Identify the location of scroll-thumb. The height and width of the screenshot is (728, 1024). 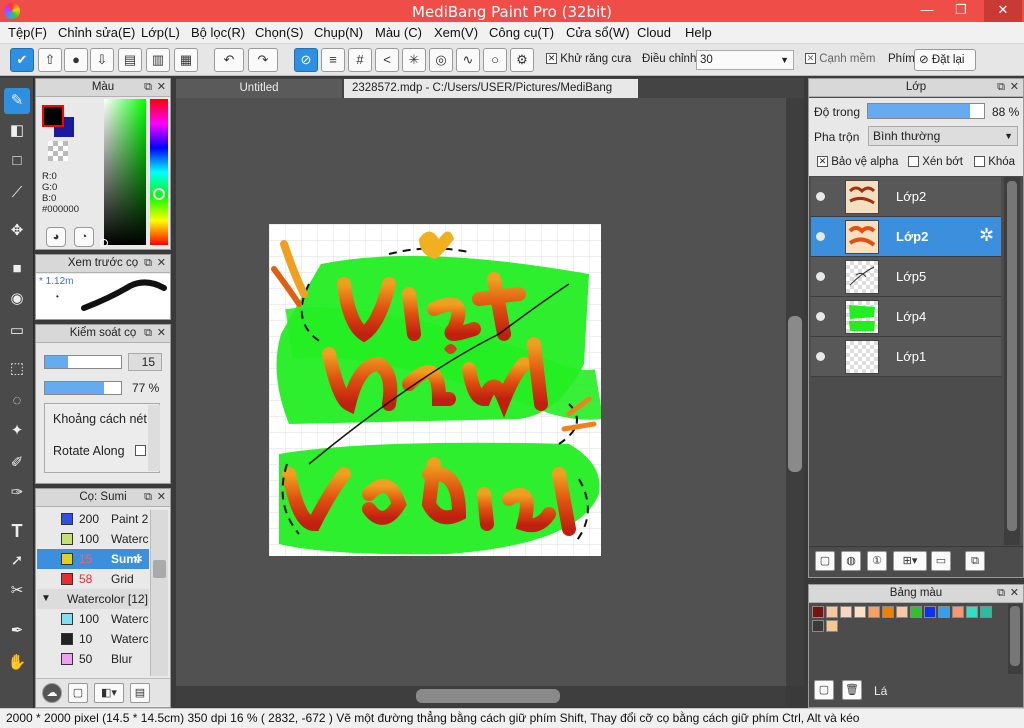
(159, 569).